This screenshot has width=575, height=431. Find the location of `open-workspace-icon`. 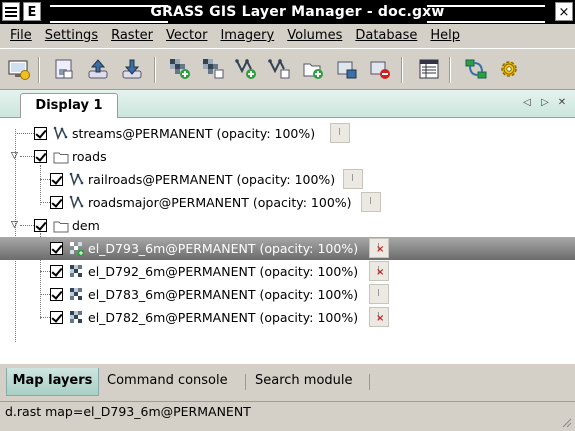

open-workspace-icon is located at coordinates (98, 69).